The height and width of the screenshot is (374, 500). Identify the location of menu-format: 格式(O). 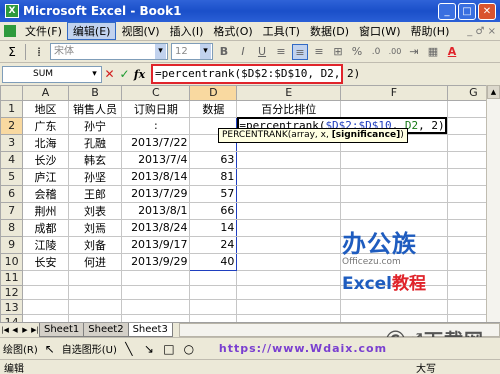
(232, 31).